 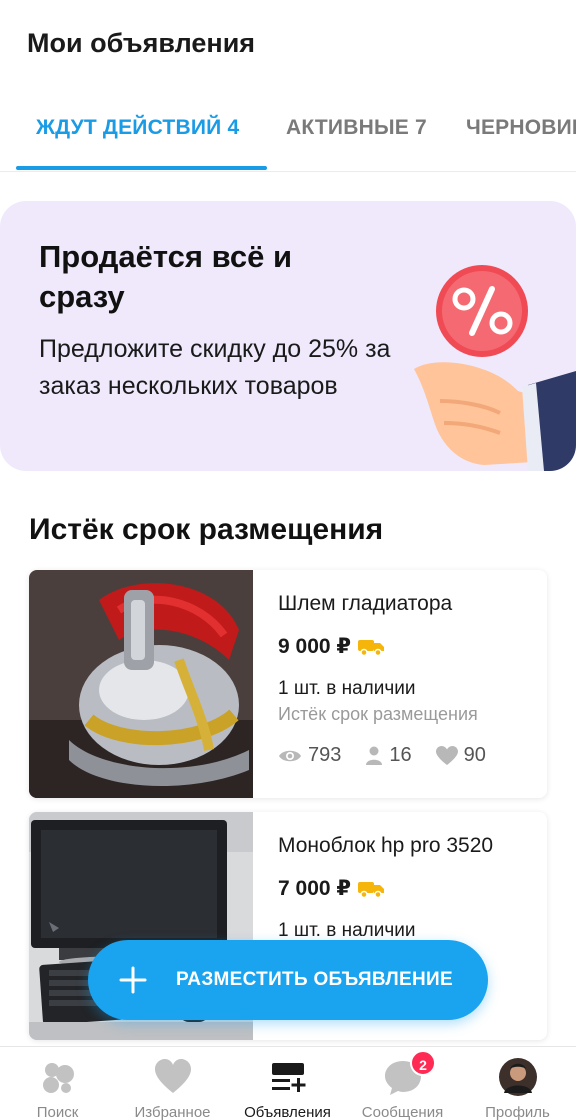 What do you see at coordinates (141, 43) in the screenshot?
I see `page-title: Мои объявления` at bounding box center [141, 43].